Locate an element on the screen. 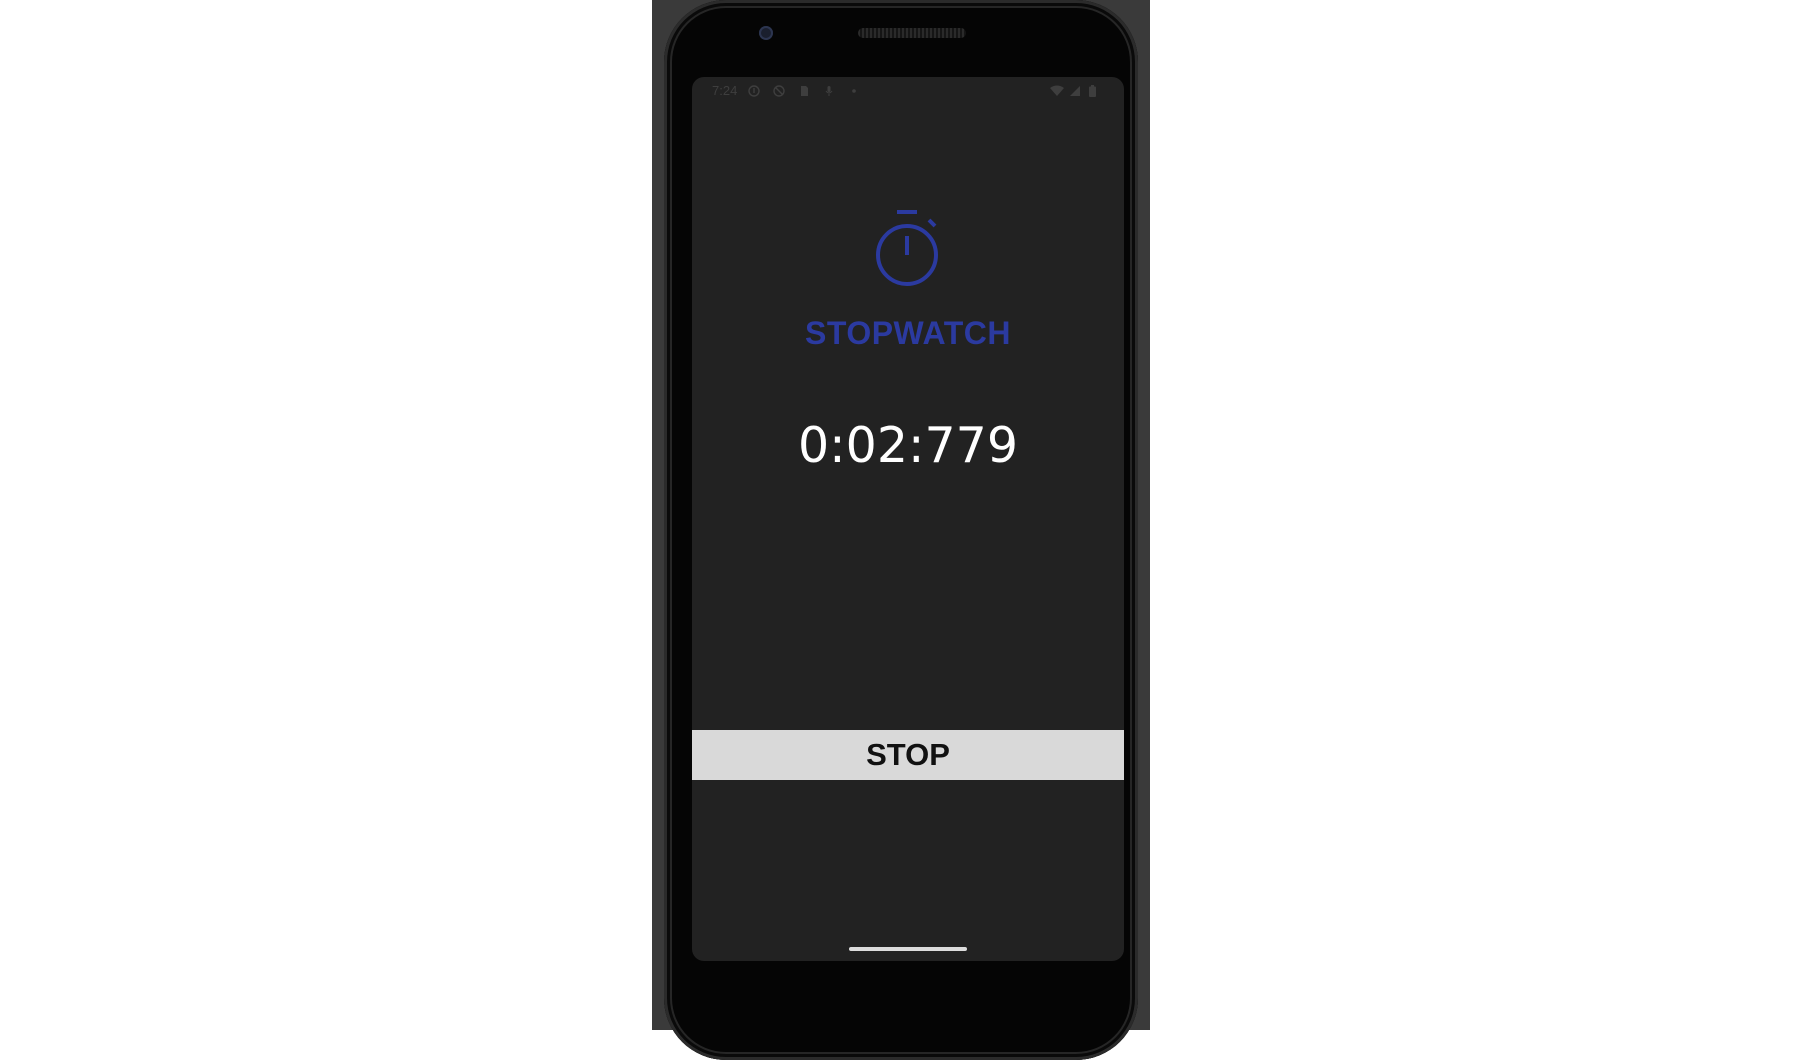  elapsed-time-display: 0:02:779 is located at coordinates (908, 445).